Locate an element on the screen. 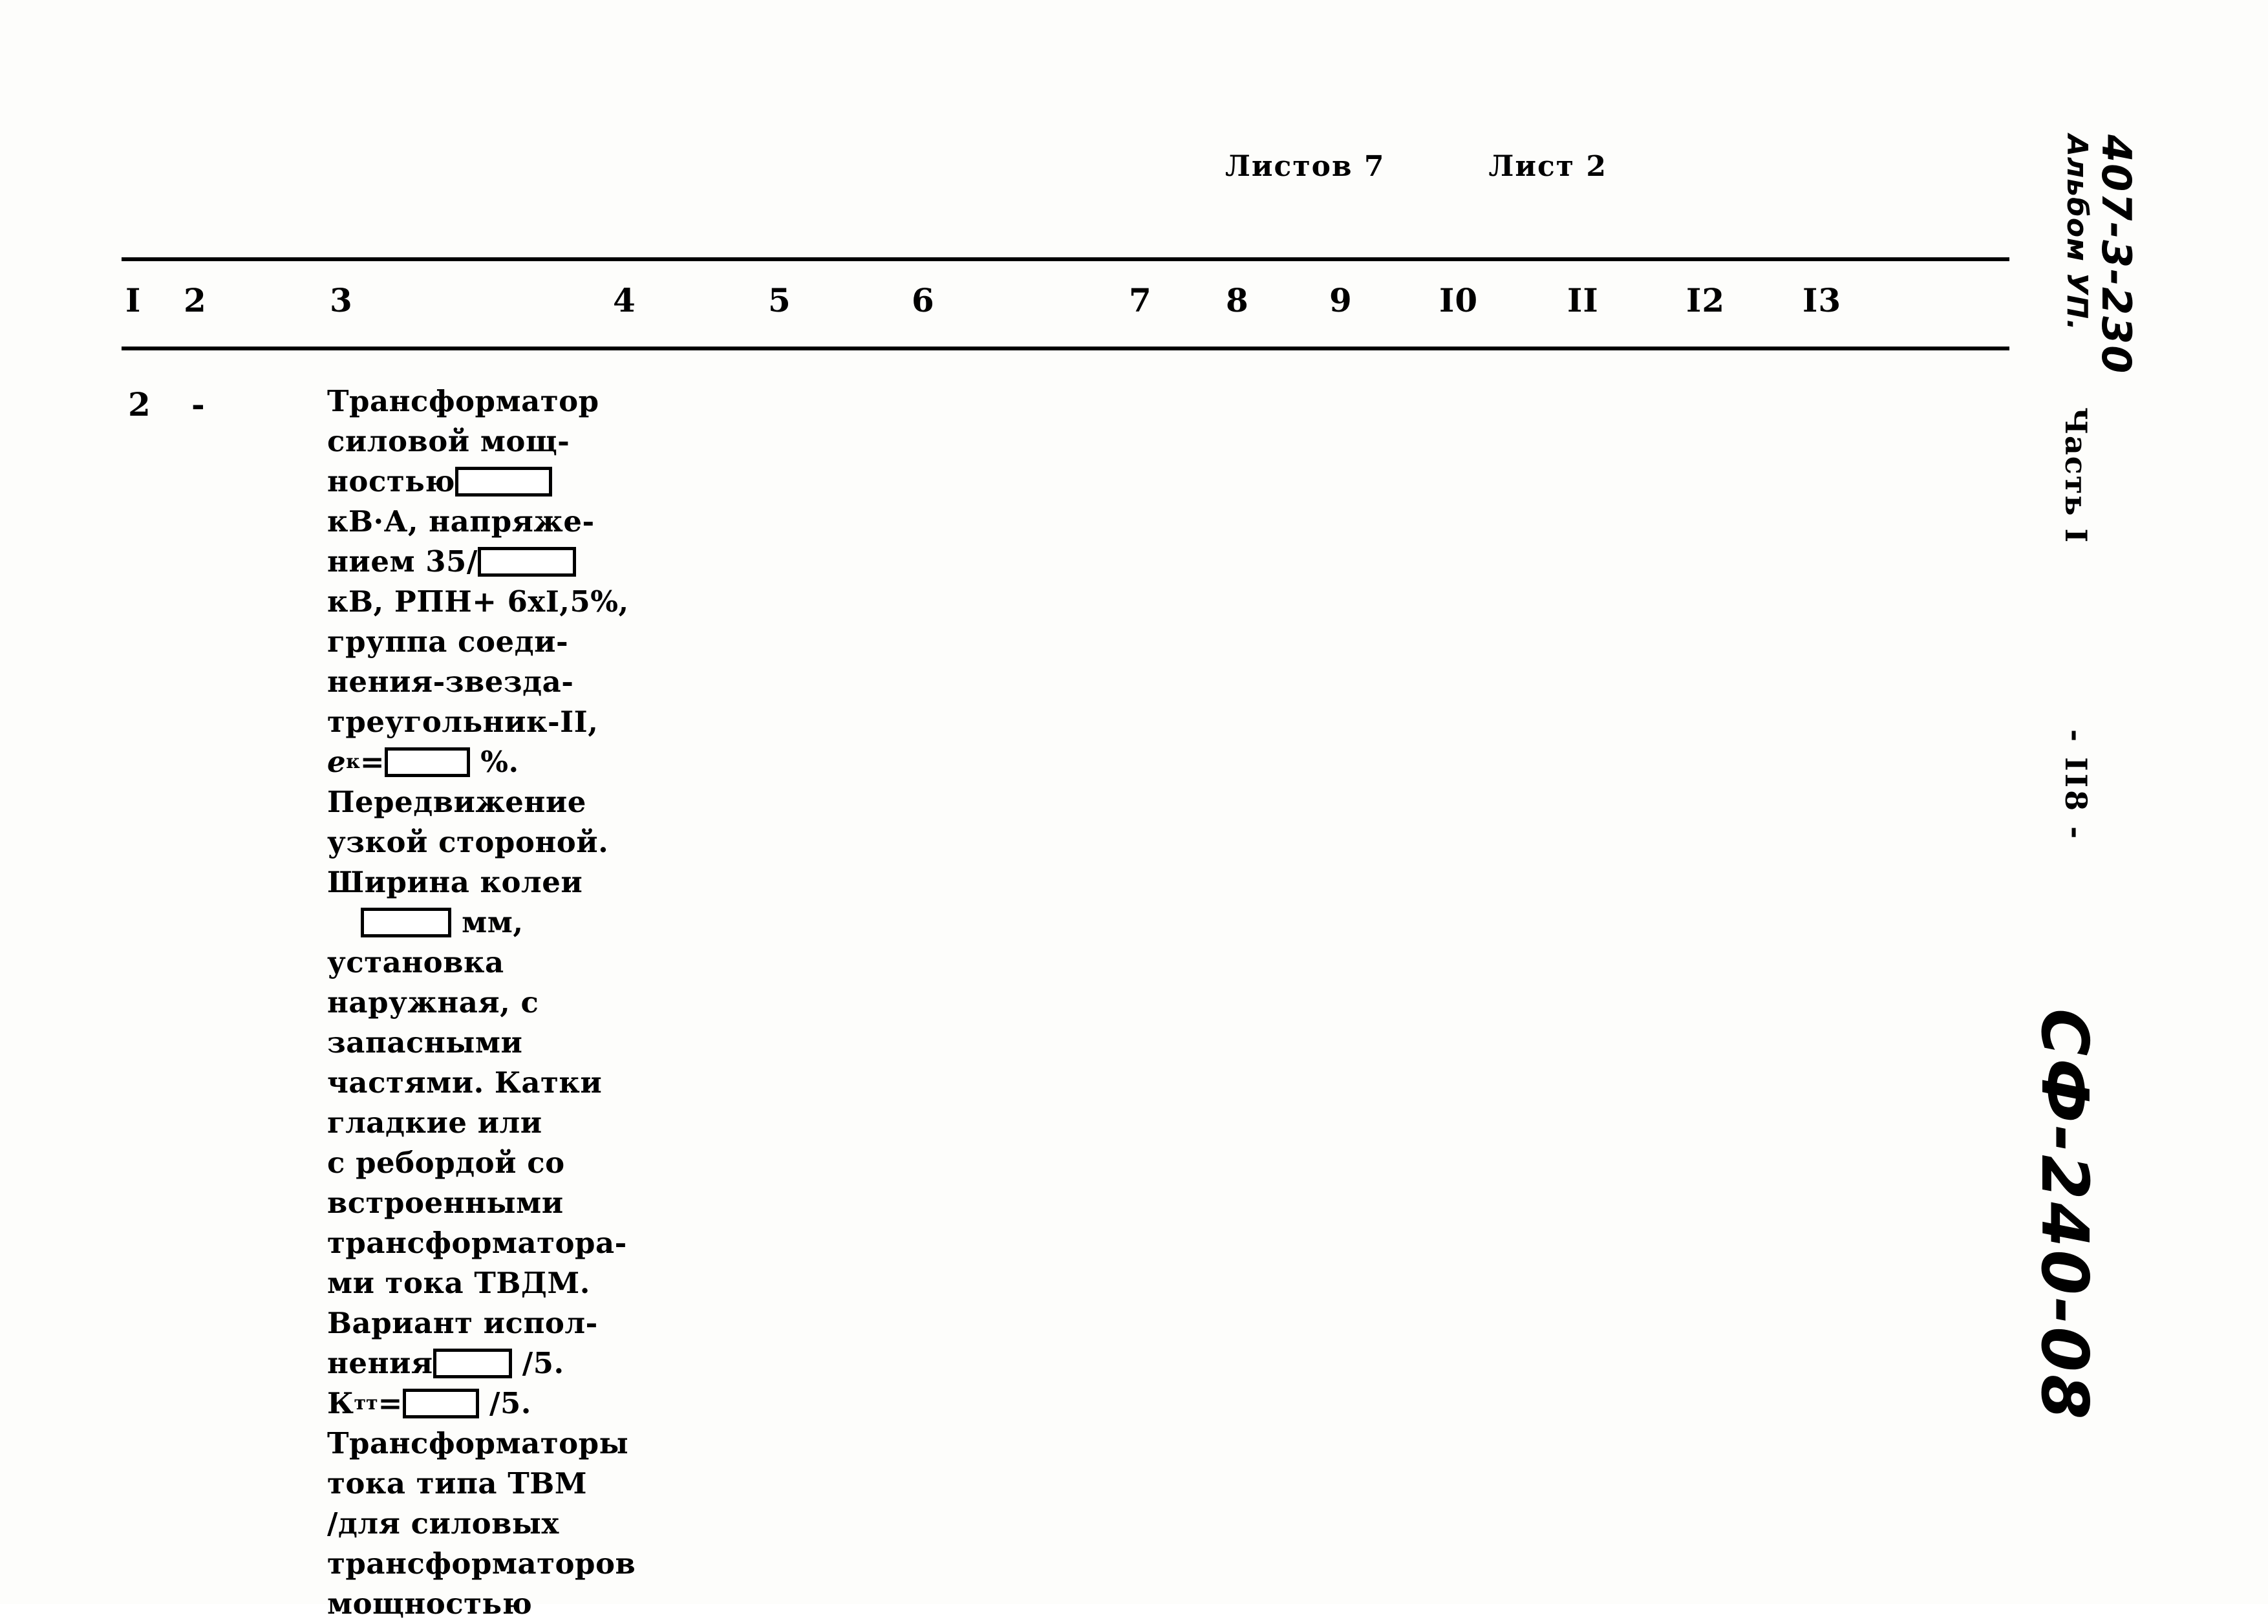  description-line: узкой стороной. is located at coordinates (495, 842).